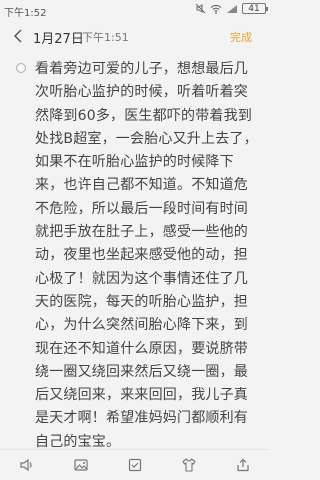 The image size is (320, 480). I want to click on battery-icon: 41, so click(255, 8).